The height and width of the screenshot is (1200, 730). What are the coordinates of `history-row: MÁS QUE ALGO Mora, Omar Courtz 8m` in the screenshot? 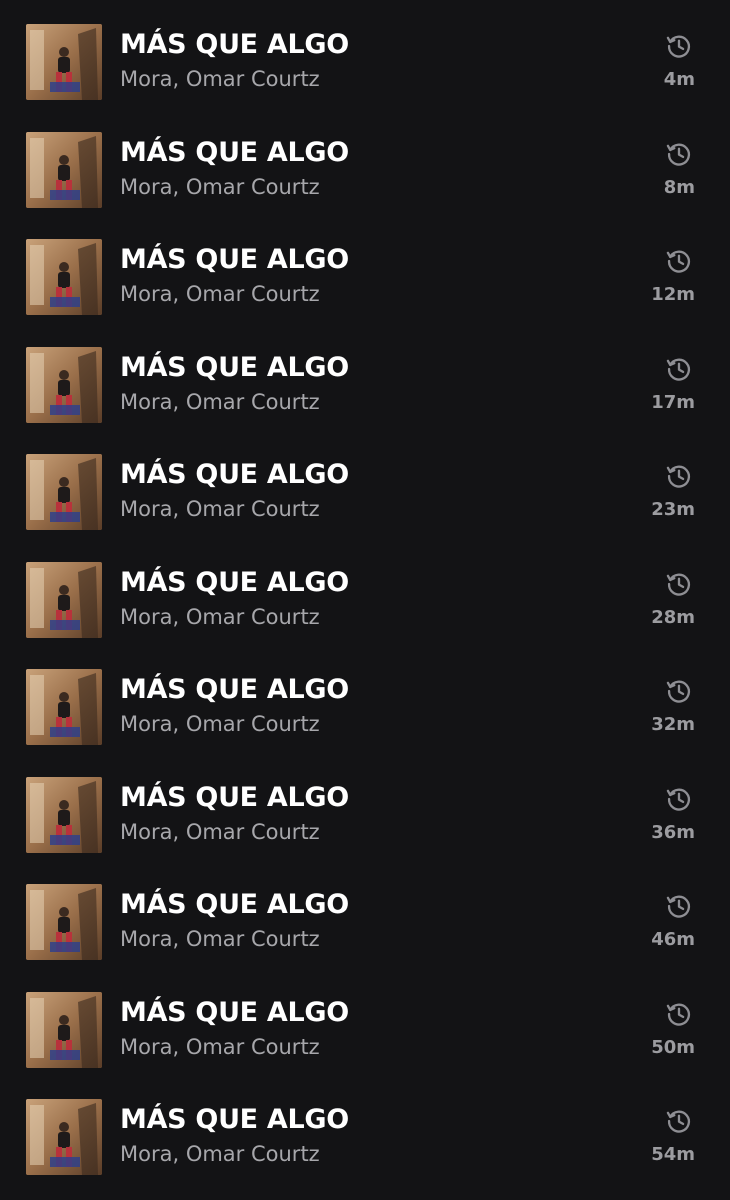 It's located at (365, 162).